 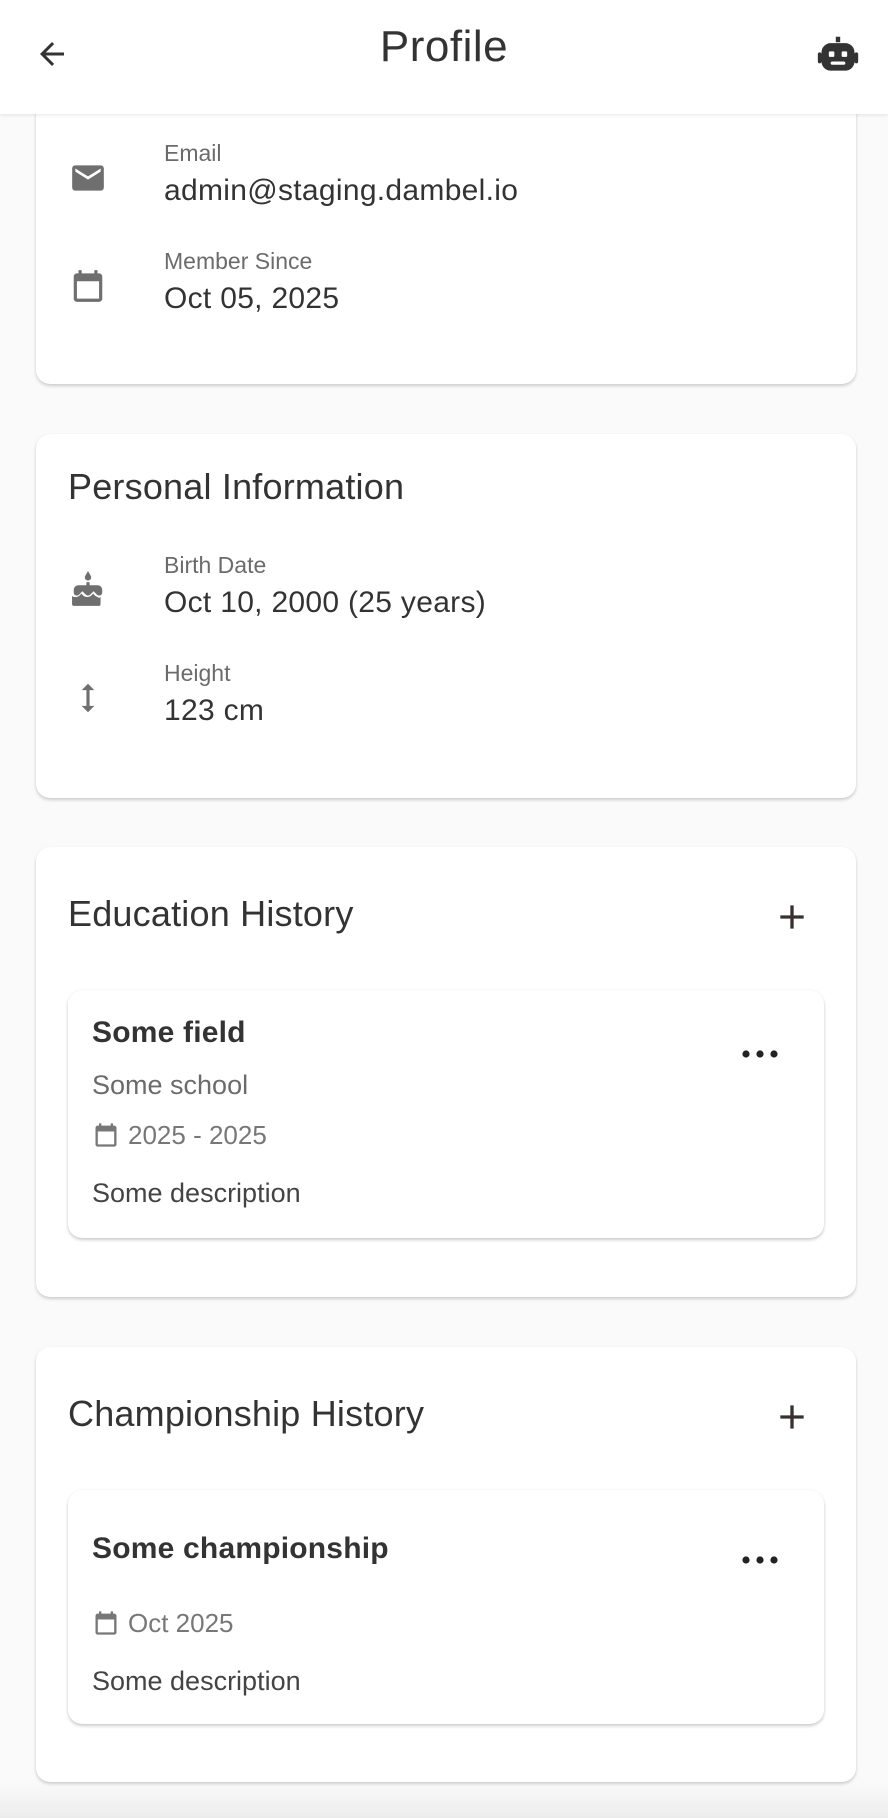 I want to click on championship-date: Oct 2025, so click(x=163, y=1623).